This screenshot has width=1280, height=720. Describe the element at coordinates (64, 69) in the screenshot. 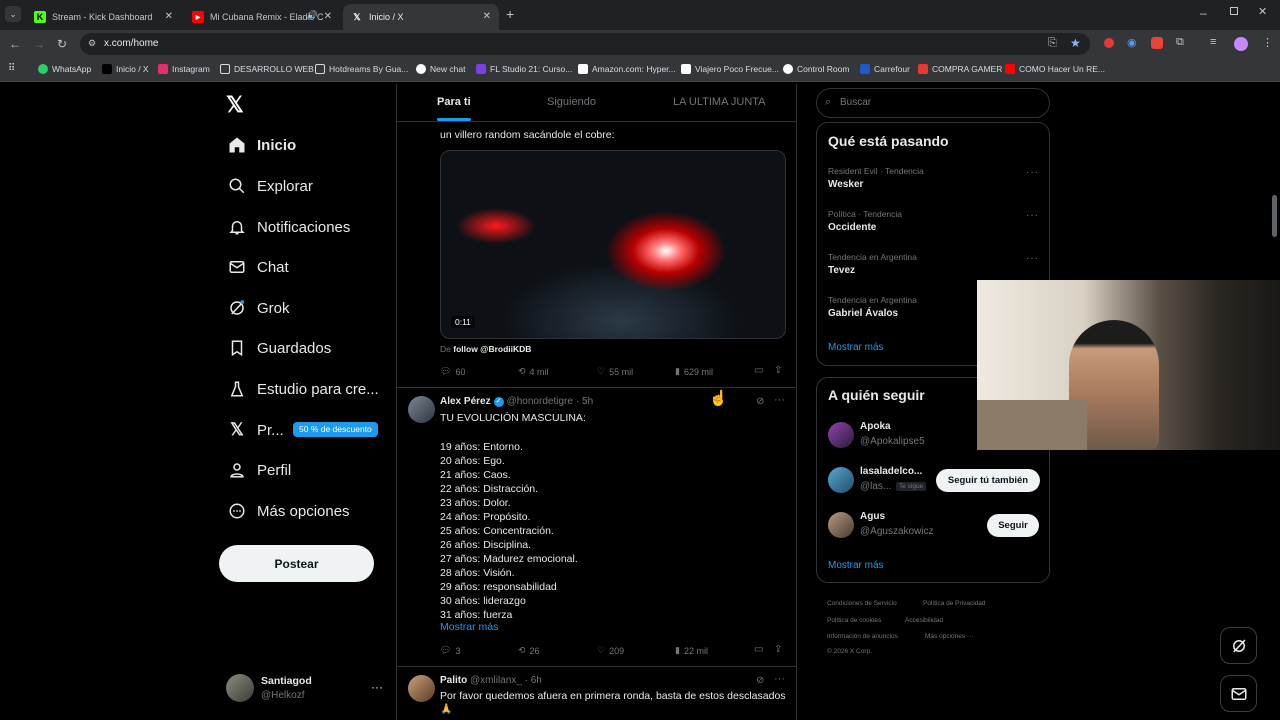

I see `bookmark-whatsapp: WhatsApp` at that location.